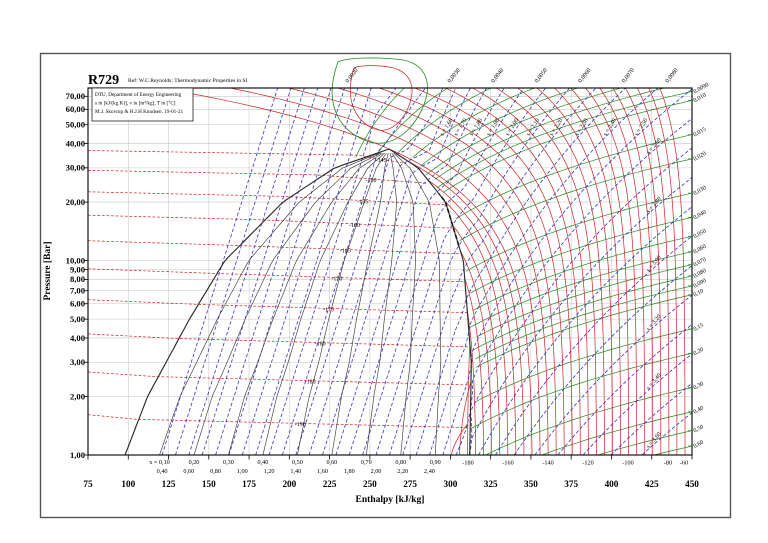 The image size is (768, 543). I want to click on isotherm-bottom-label: -60, so click(684, 463).